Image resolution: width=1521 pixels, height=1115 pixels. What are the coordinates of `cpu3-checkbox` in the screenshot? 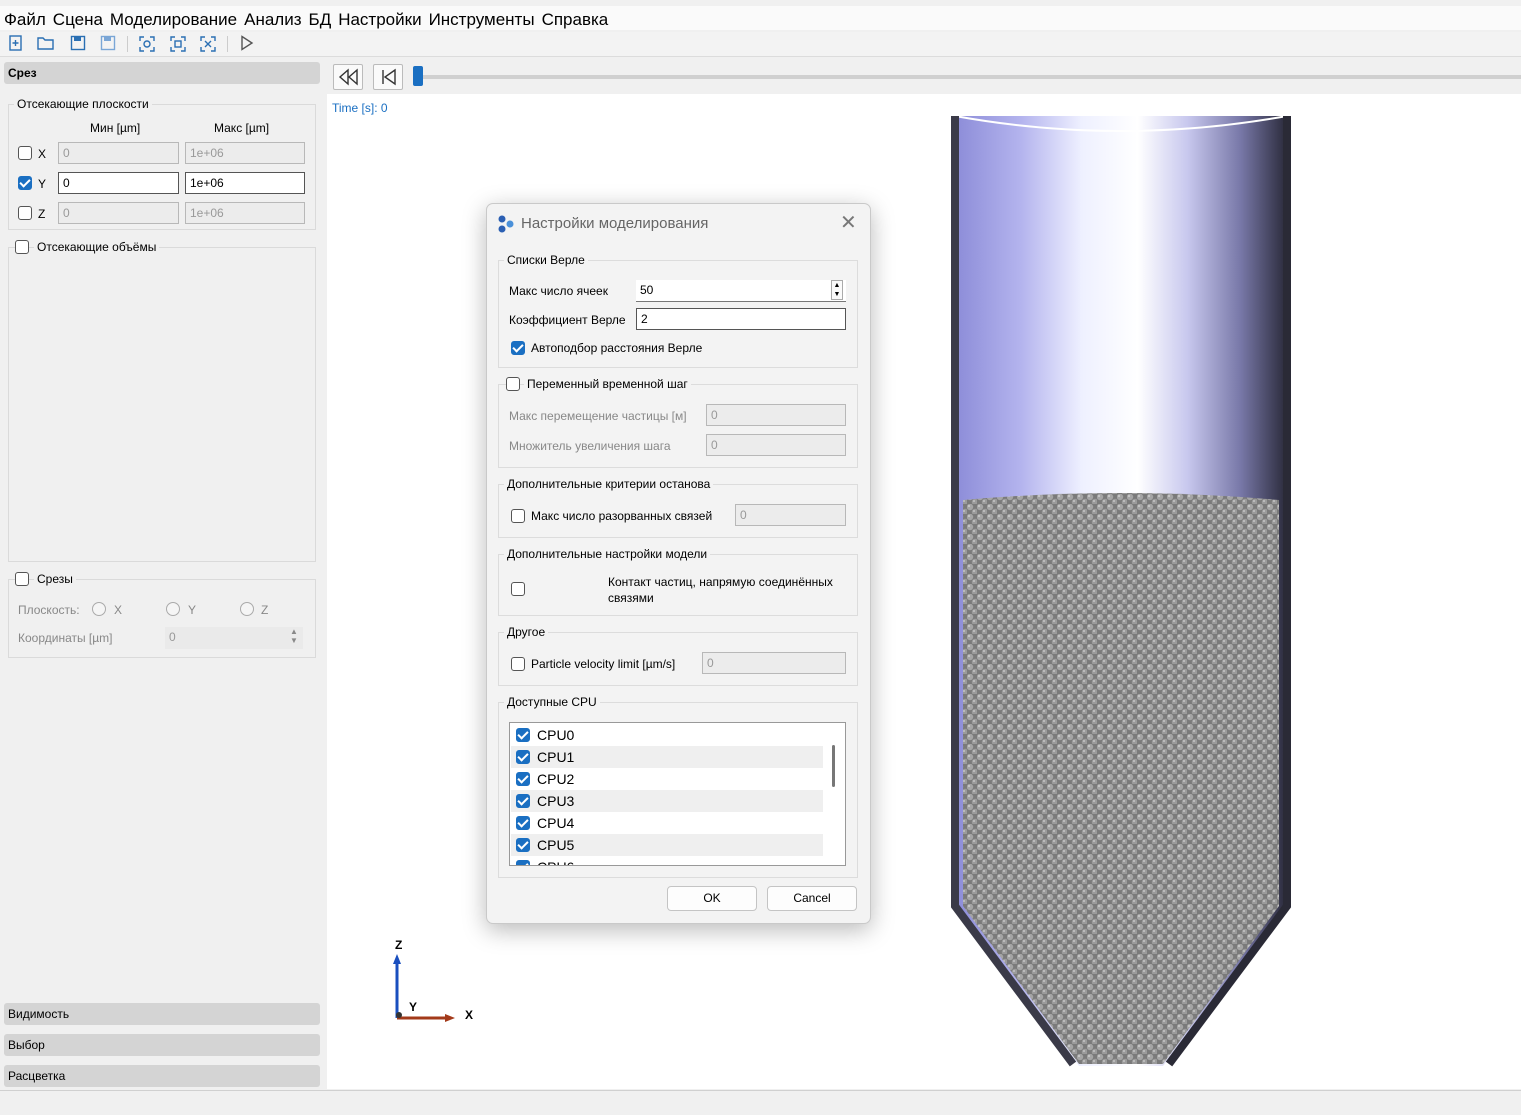 It's located at (523, 801).